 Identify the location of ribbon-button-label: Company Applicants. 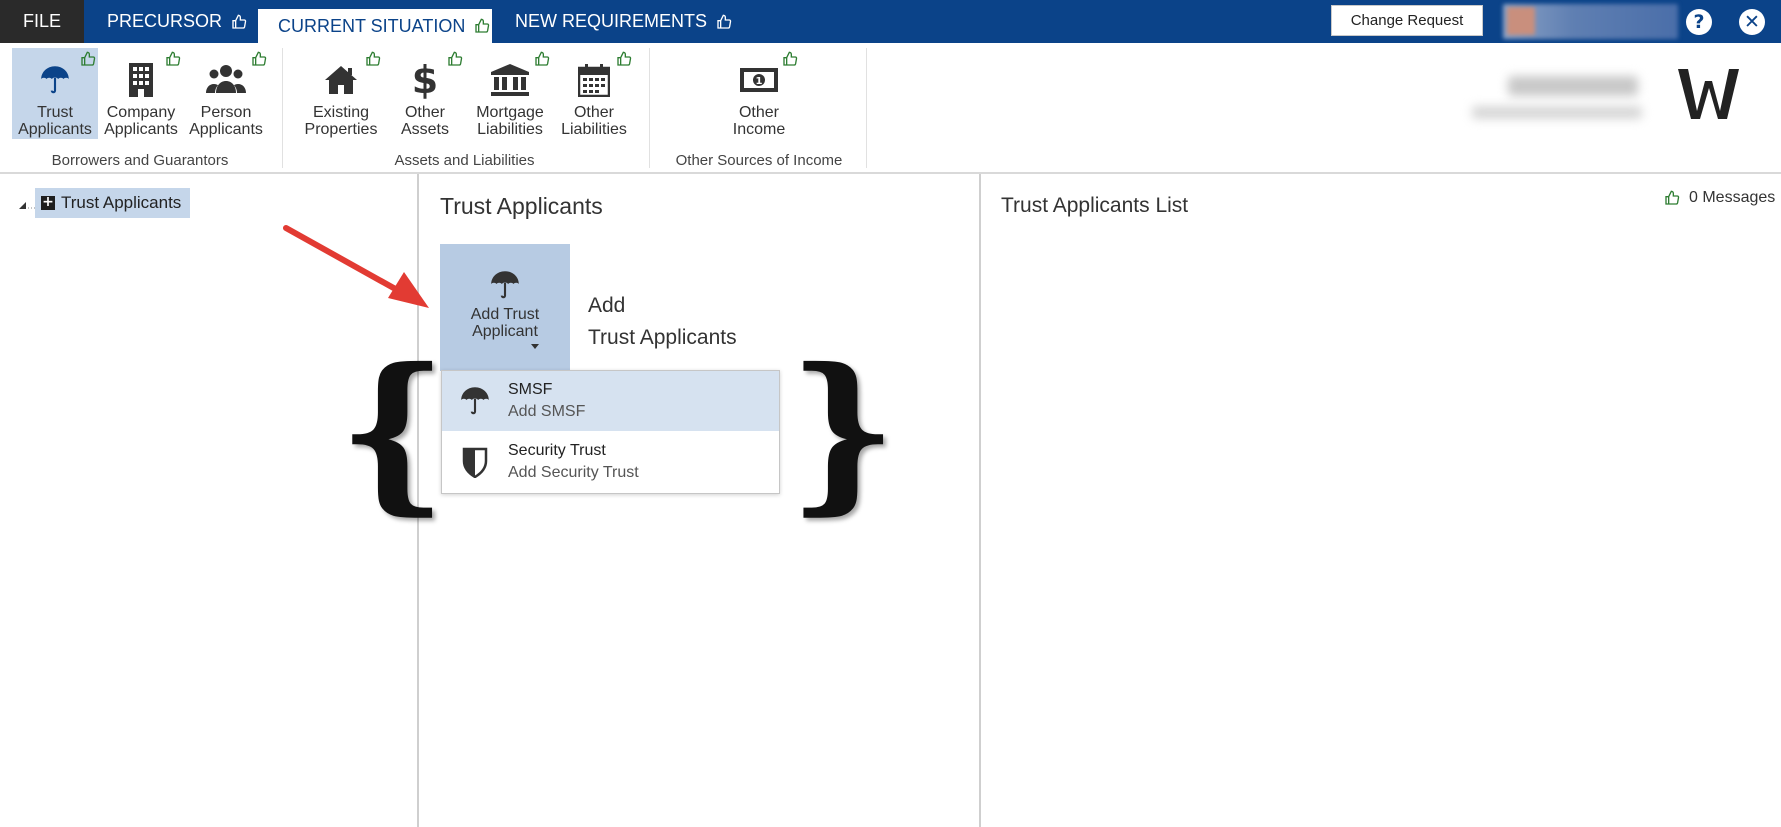
(141, 121).